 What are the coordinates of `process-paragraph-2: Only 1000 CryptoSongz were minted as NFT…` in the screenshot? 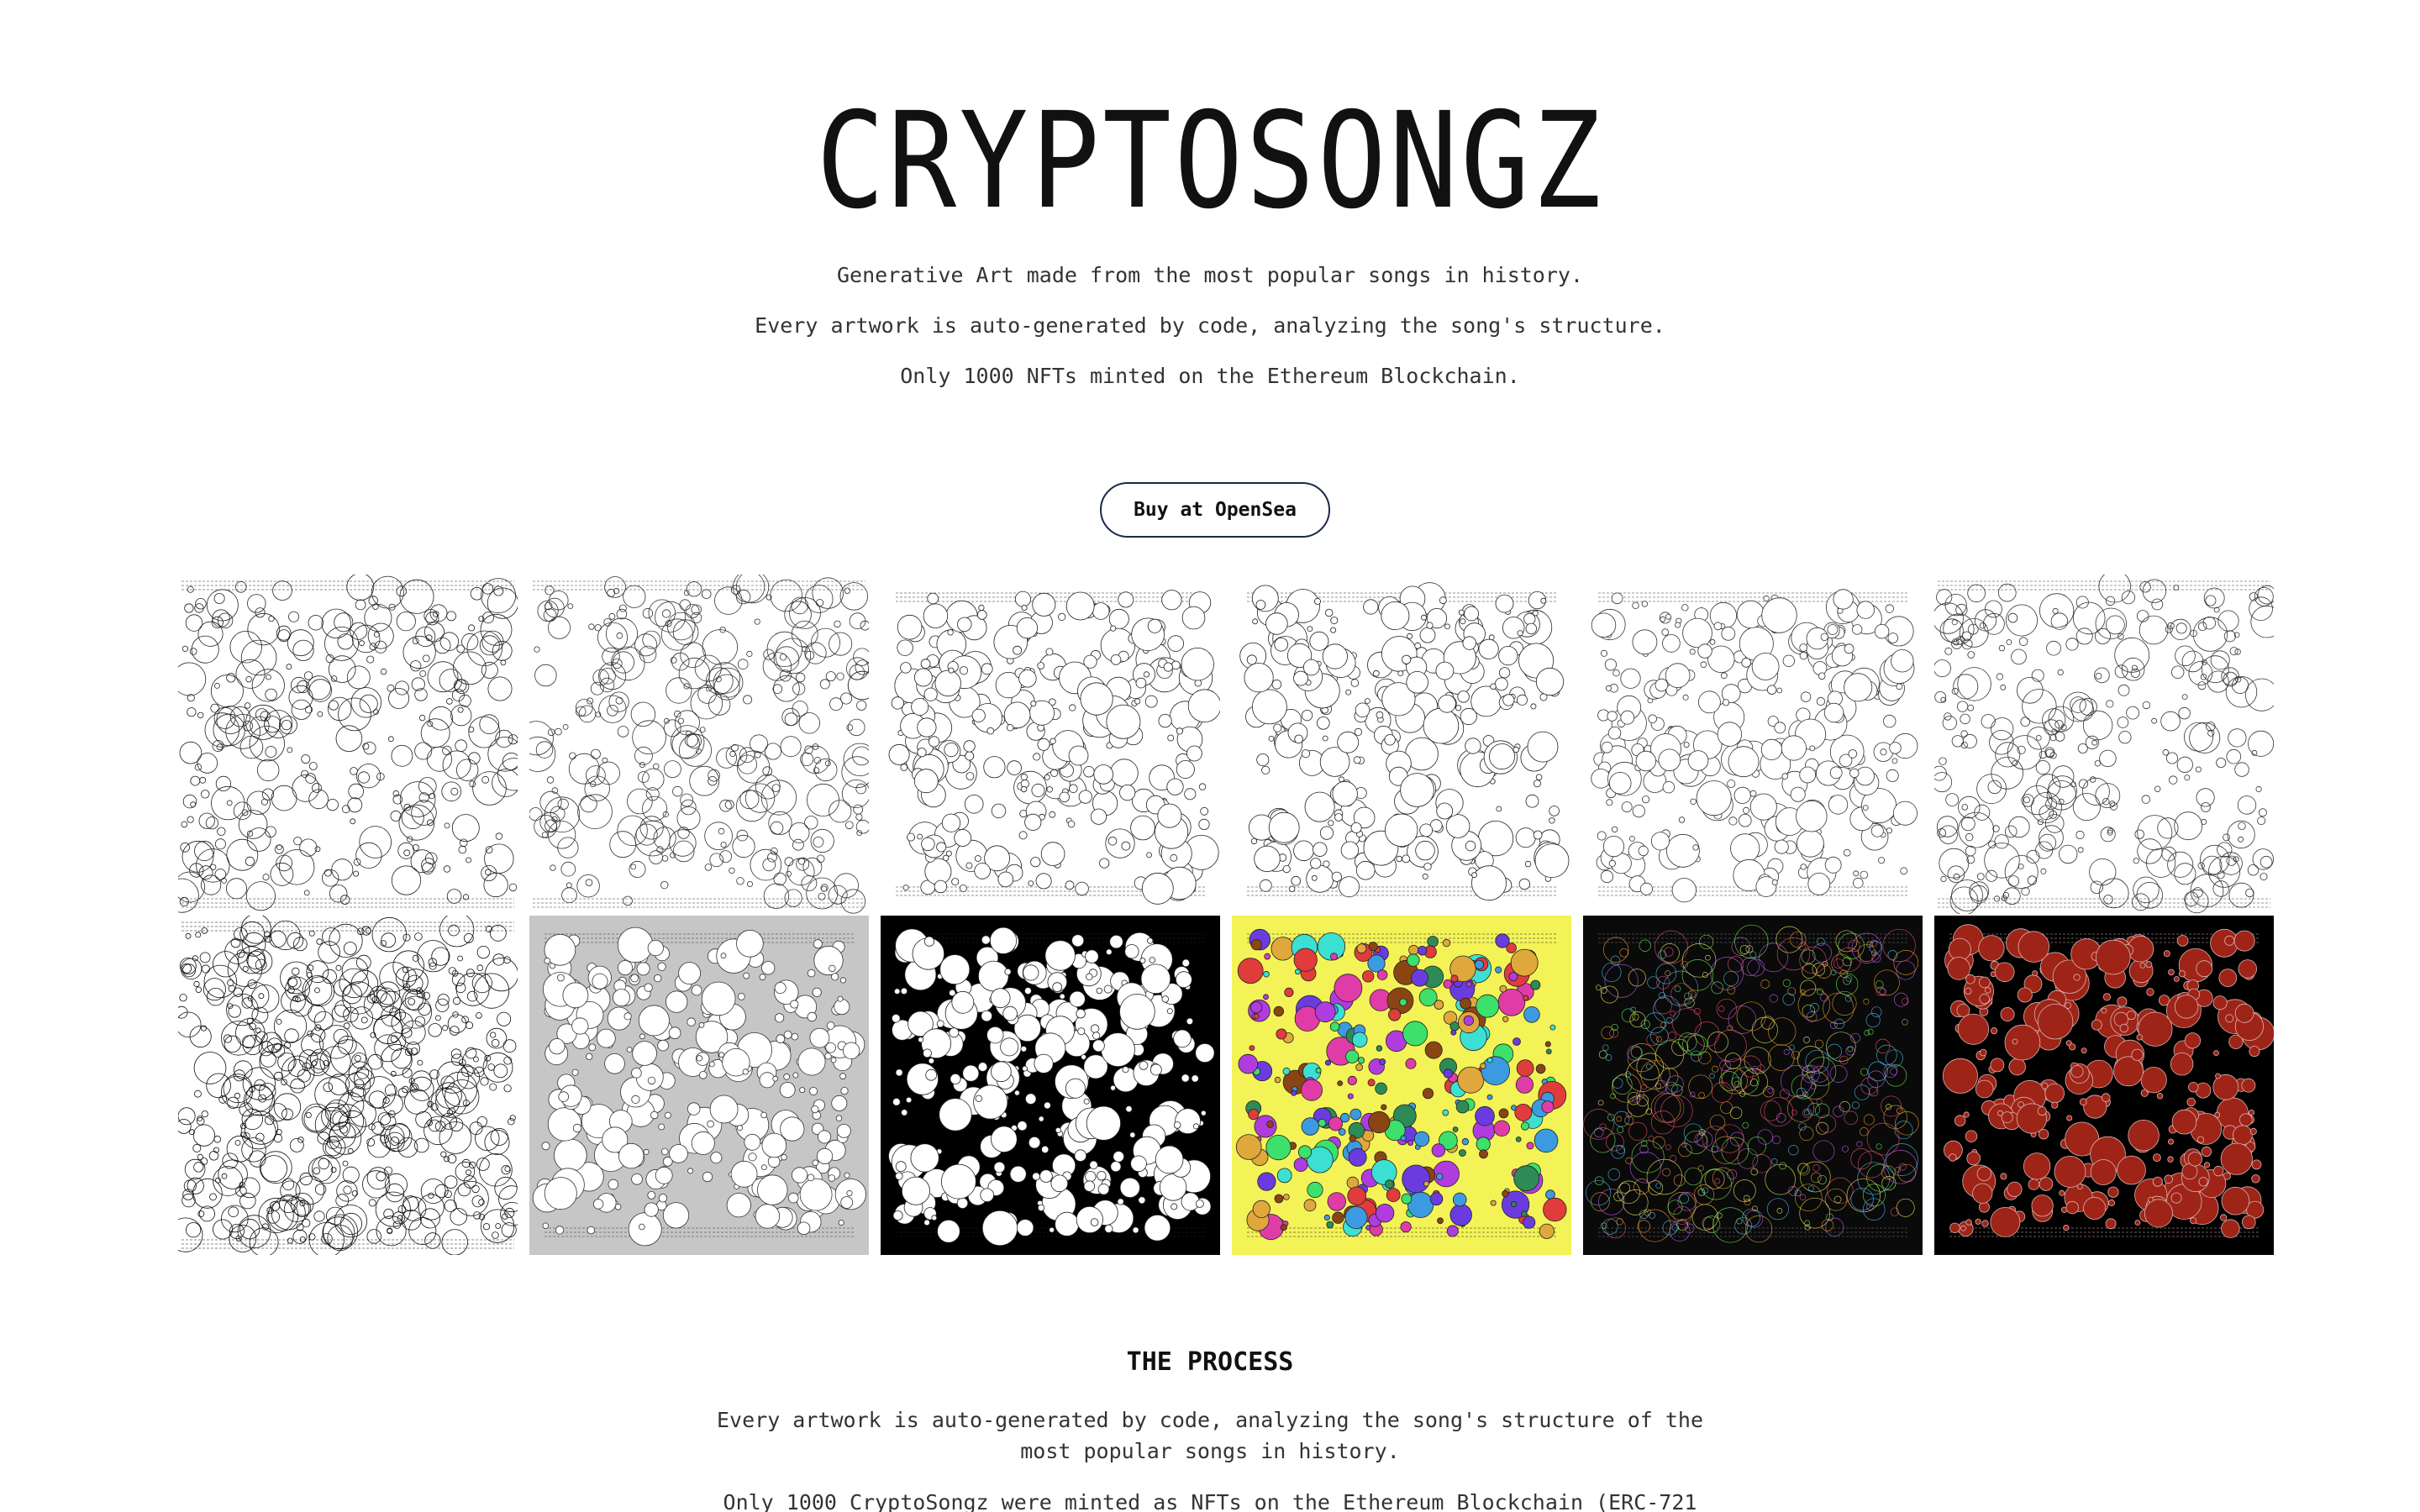 It's located at (1210, 1501).